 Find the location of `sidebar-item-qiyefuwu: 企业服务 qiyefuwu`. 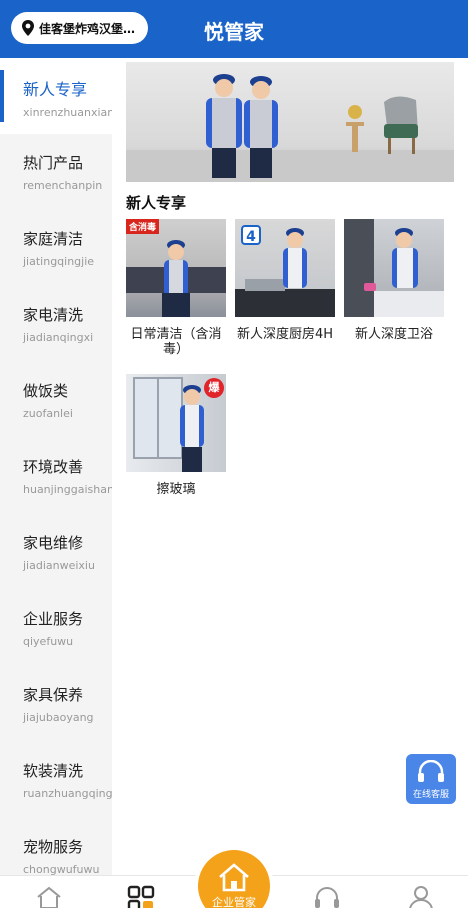

sidebar-item-qiyefuwu: 企业服务 qiyefuwu is located at coordinates (56, 628).